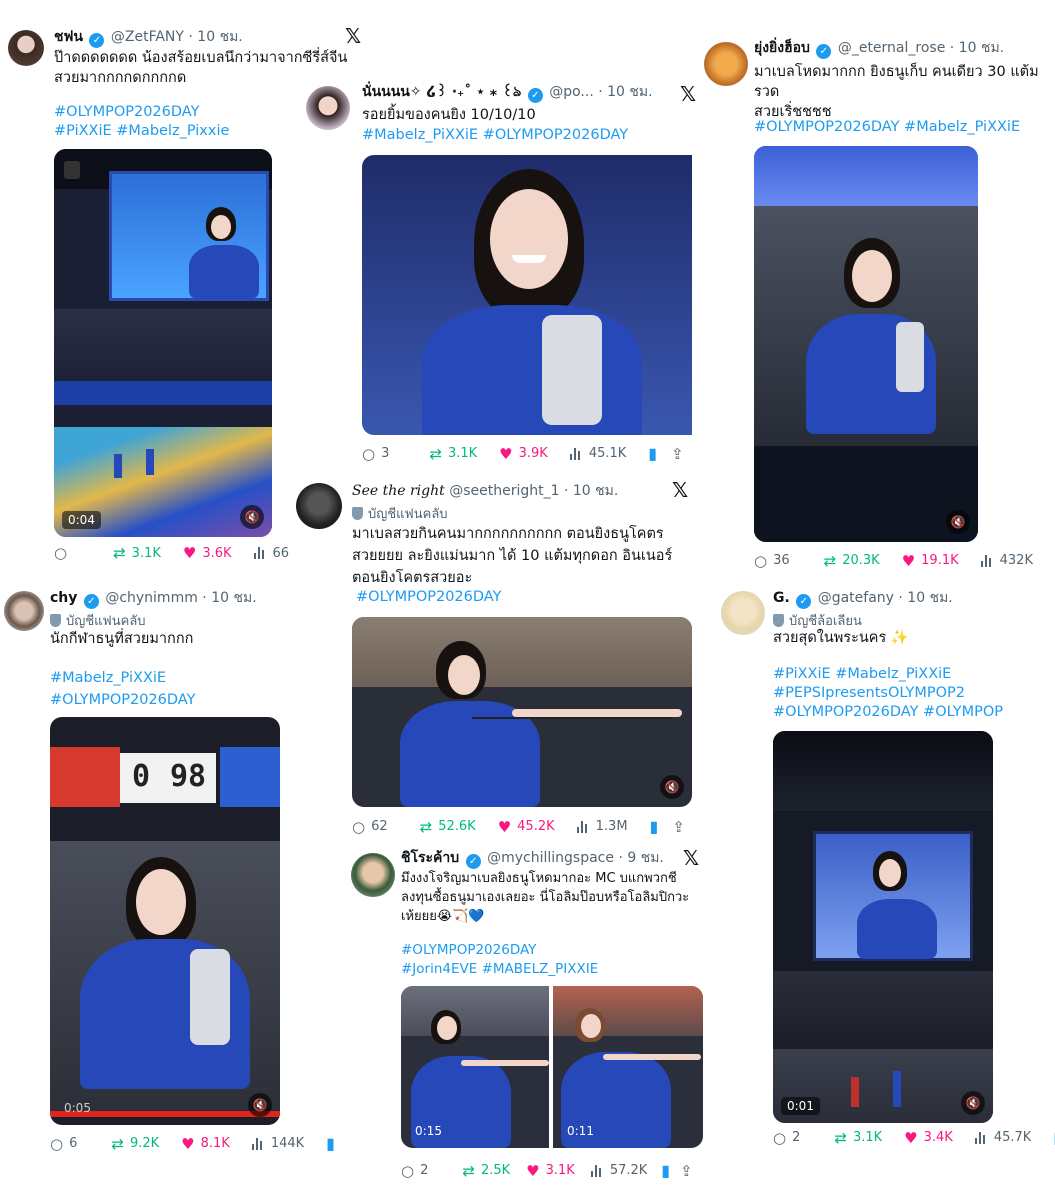 This screenshot has height=1200, width=1055. What do you see at coordinates (370, 827) in the screenshot?
I see `reply-button: ○ 62` at bounding box center [370, 827].